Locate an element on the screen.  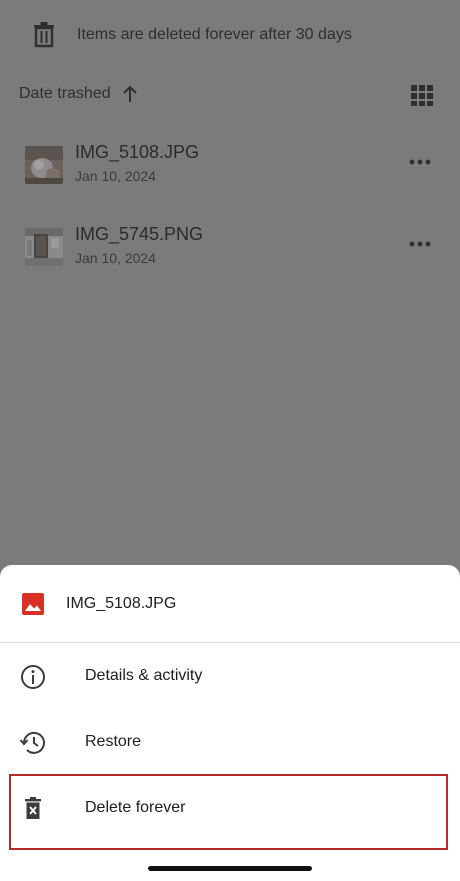
file-list-item: IMG_5108.JPG Jan 10, 2024 is located at coordinates (230, 170).